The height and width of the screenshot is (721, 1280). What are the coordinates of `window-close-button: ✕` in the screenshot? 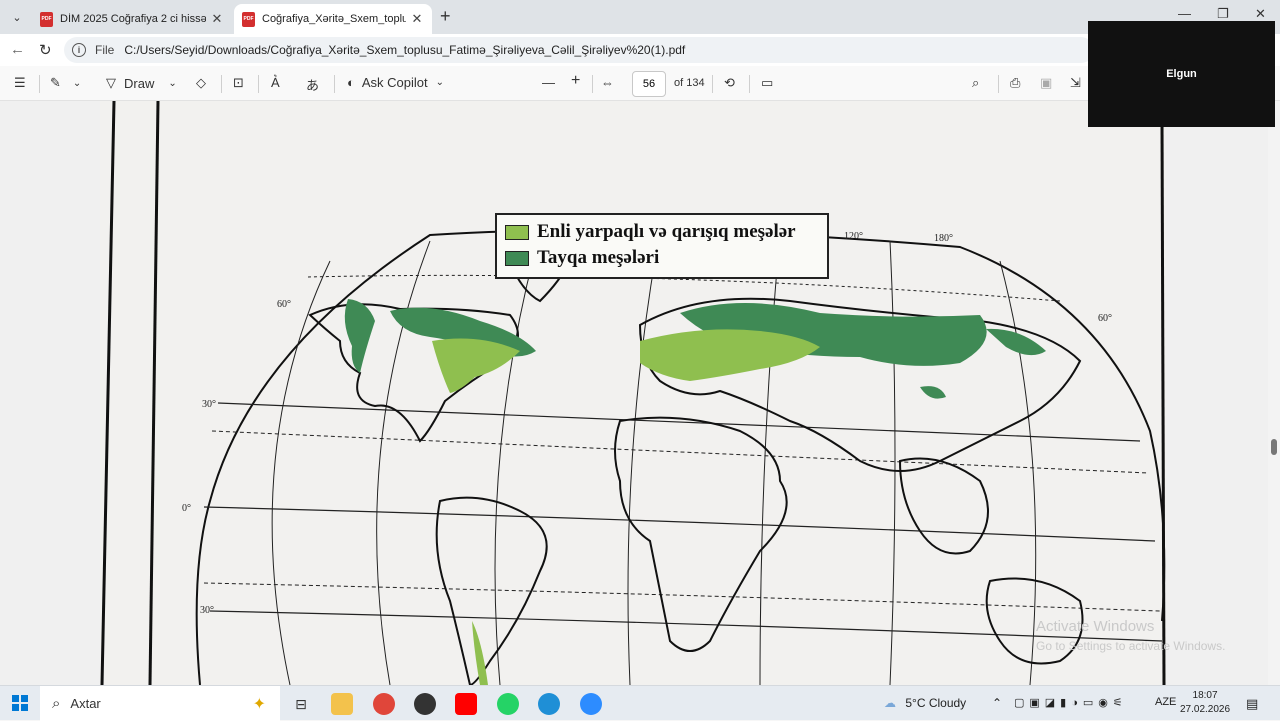 It's located at (1260, 14).